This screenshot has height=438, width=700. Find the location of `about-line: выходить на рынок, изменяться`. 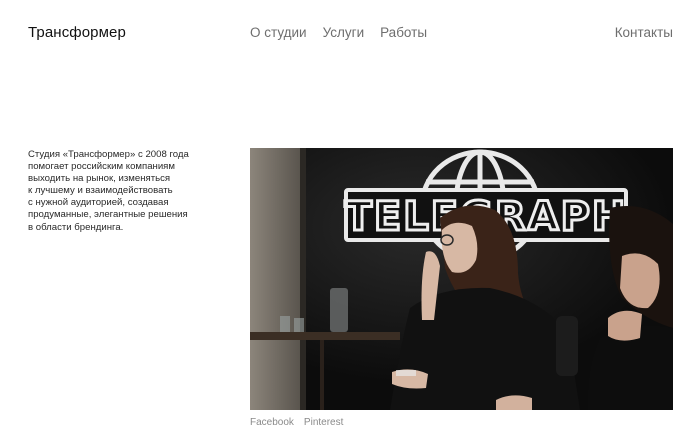

about-line: выходить на рынок, изменяться is located at coordinates (99, 179).